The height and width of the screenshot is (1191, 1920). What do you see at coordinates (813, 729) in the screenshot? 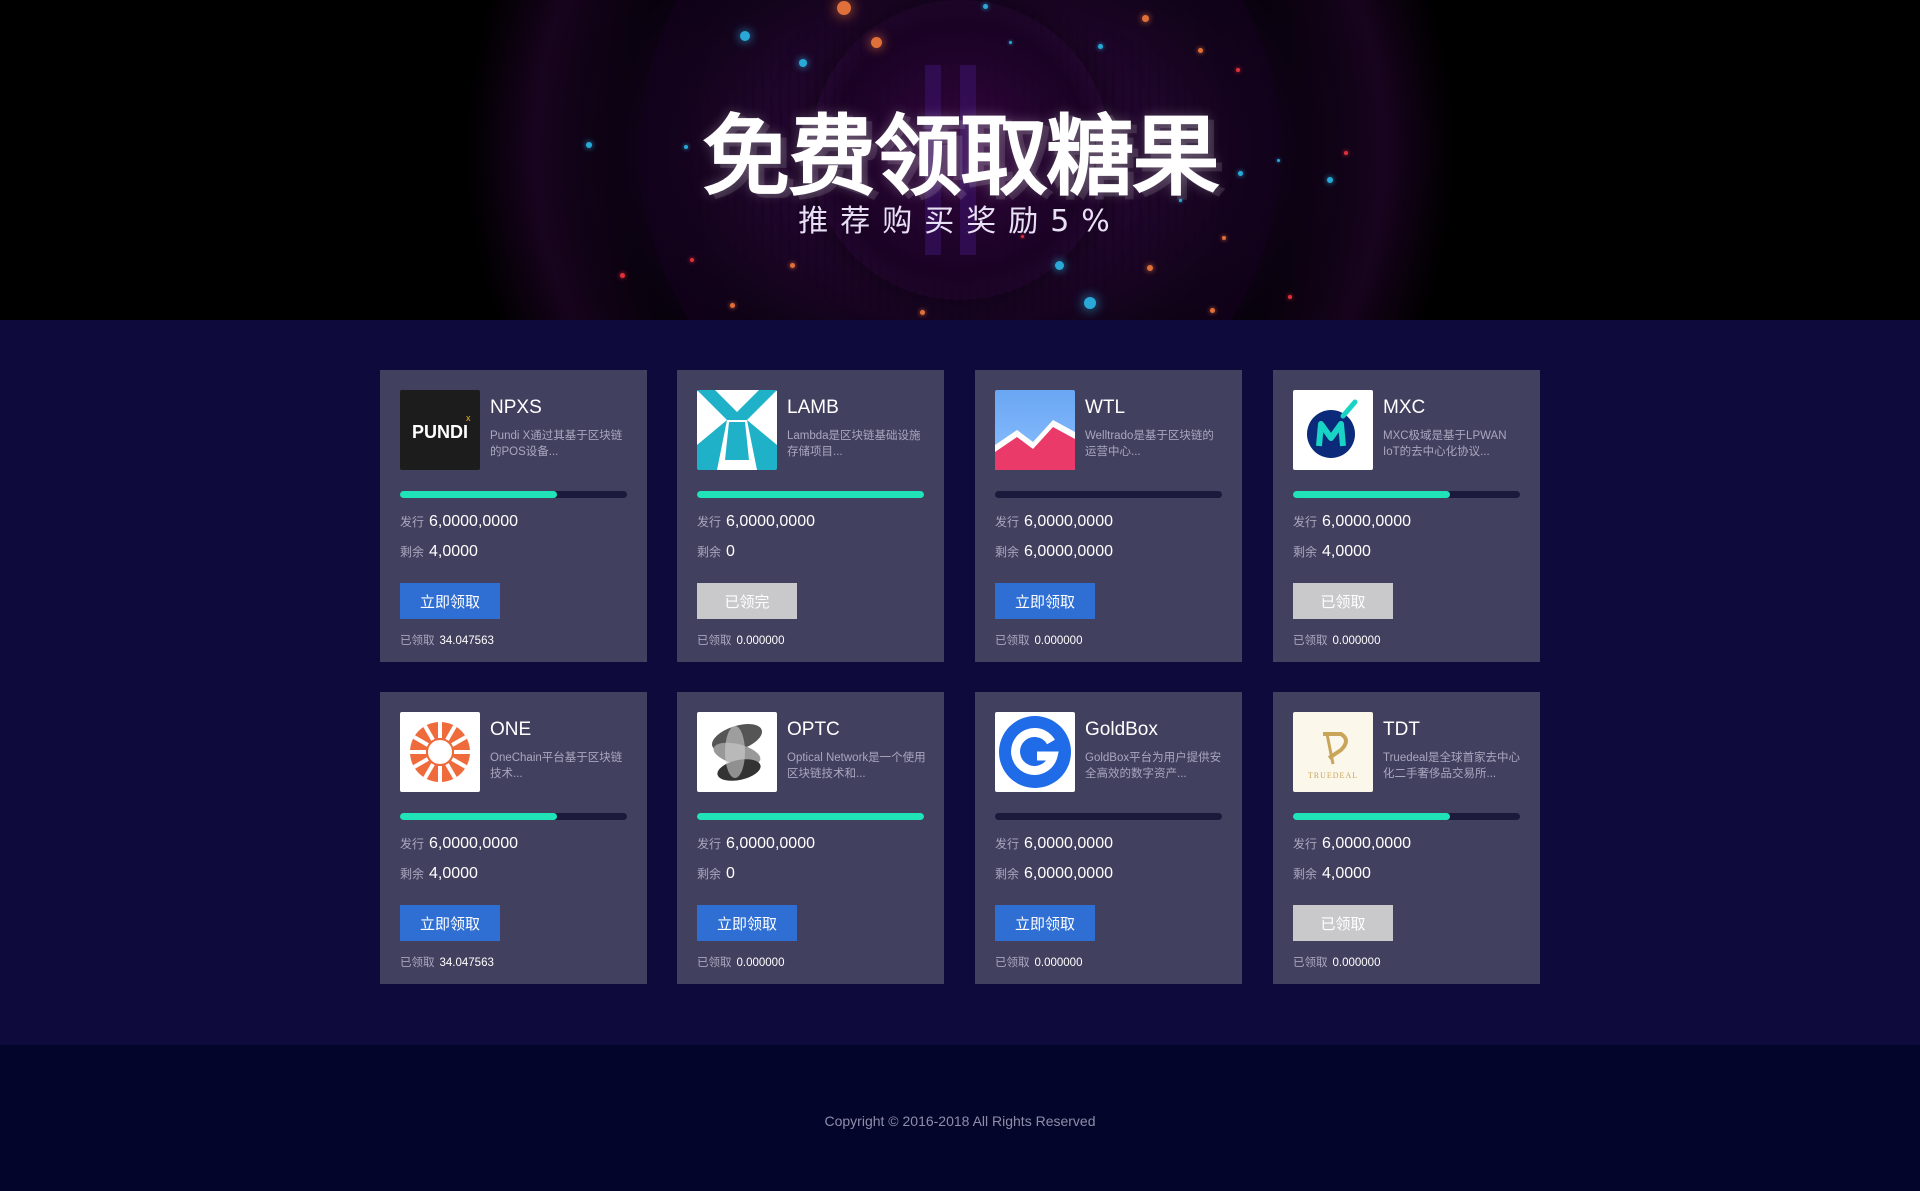
I see `token-name: OPTC` at bounding box center [813, 729].